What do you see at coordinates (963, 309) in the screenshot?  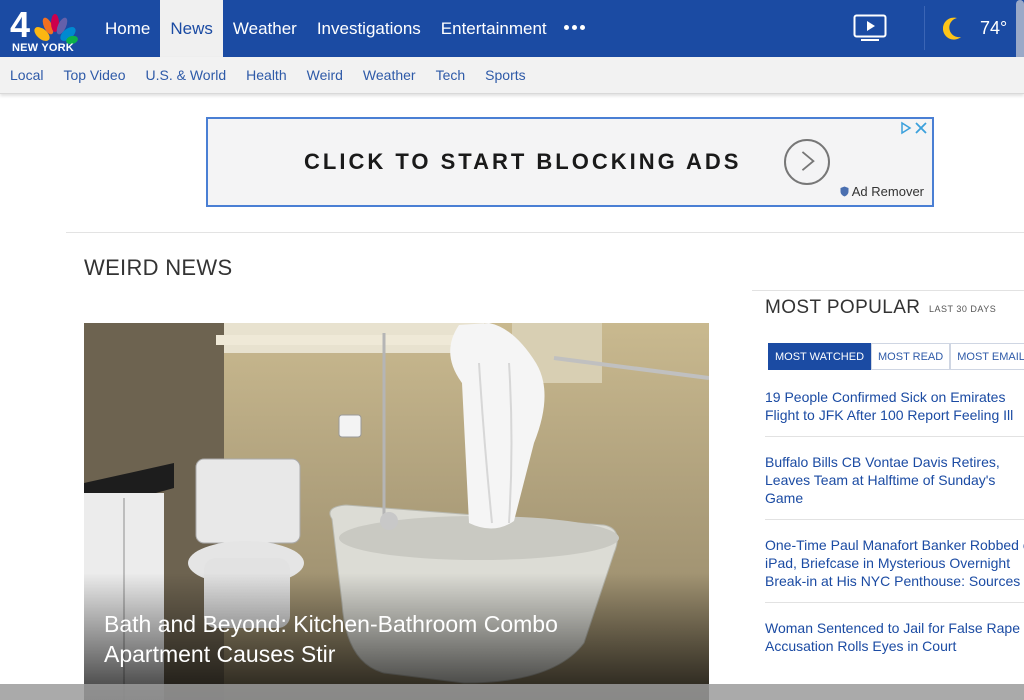 I see `most-popular-subtitle: LAST 30 DAYS` at bounding box center [963, 309].